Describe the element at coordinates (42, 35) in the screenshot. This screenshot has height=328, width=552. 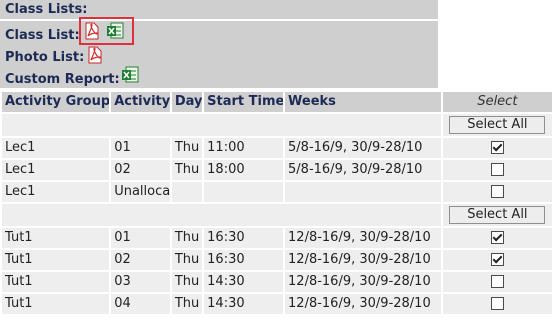
I see `class-list-label: Class List:` at that location.